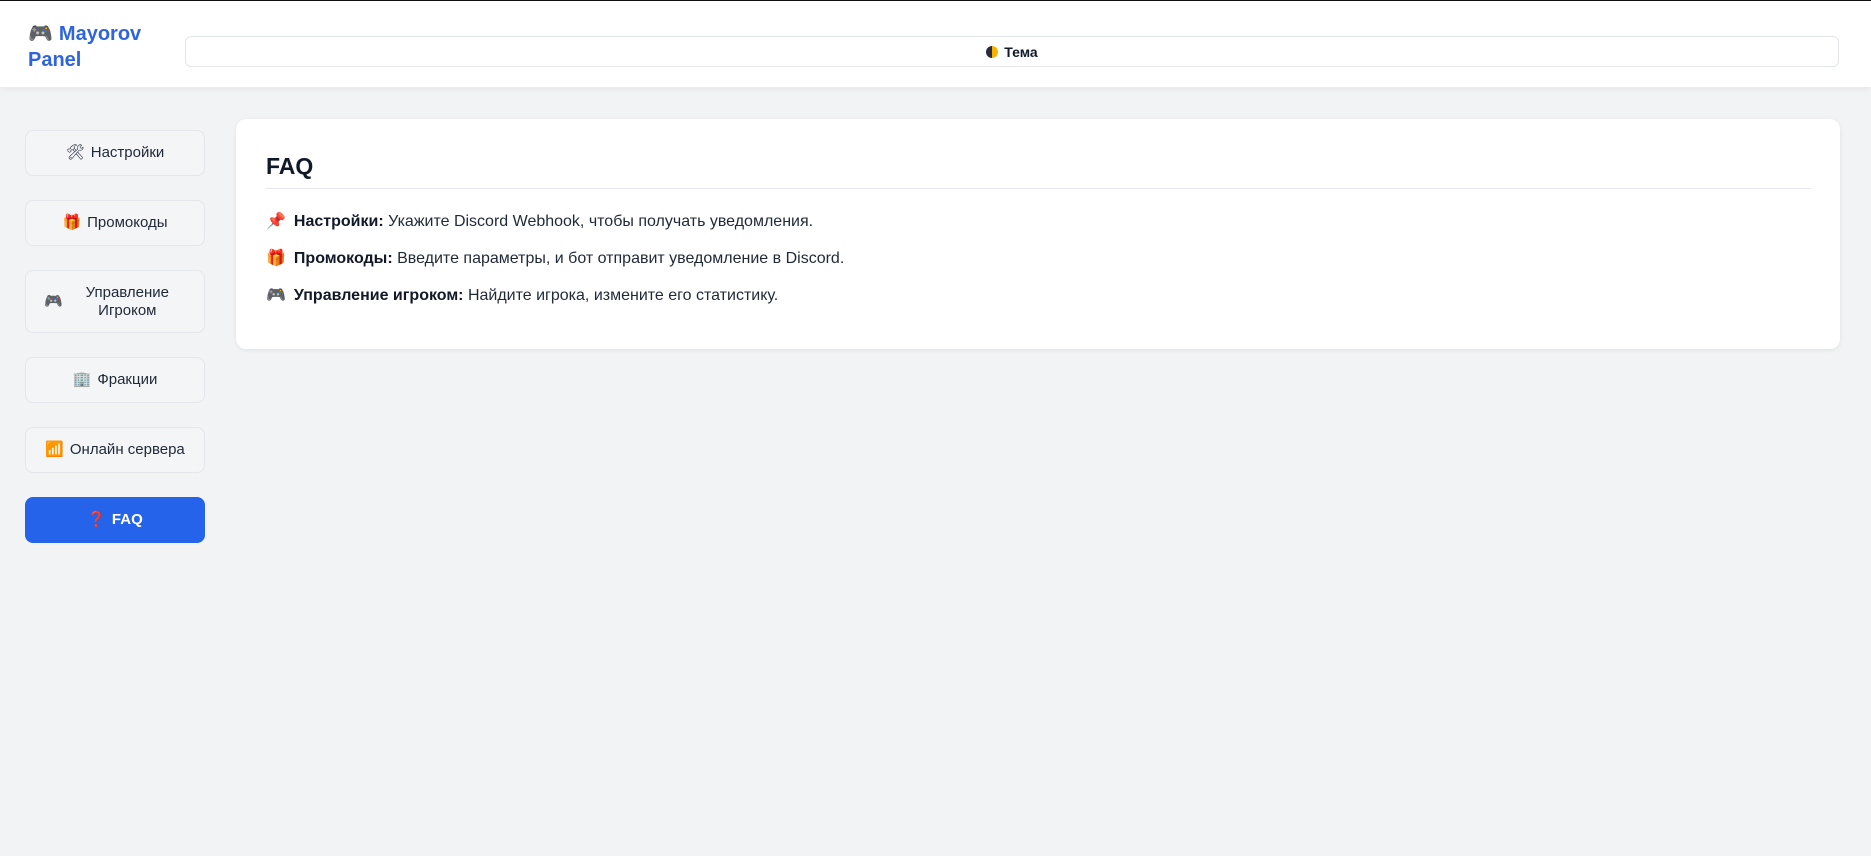 Image resolution: width=1871 pixels, height=856 pixels. Describe the element at coordinates (127, 379) in the screenshot. I see `sidebar-item-label: Фракции` at that location.